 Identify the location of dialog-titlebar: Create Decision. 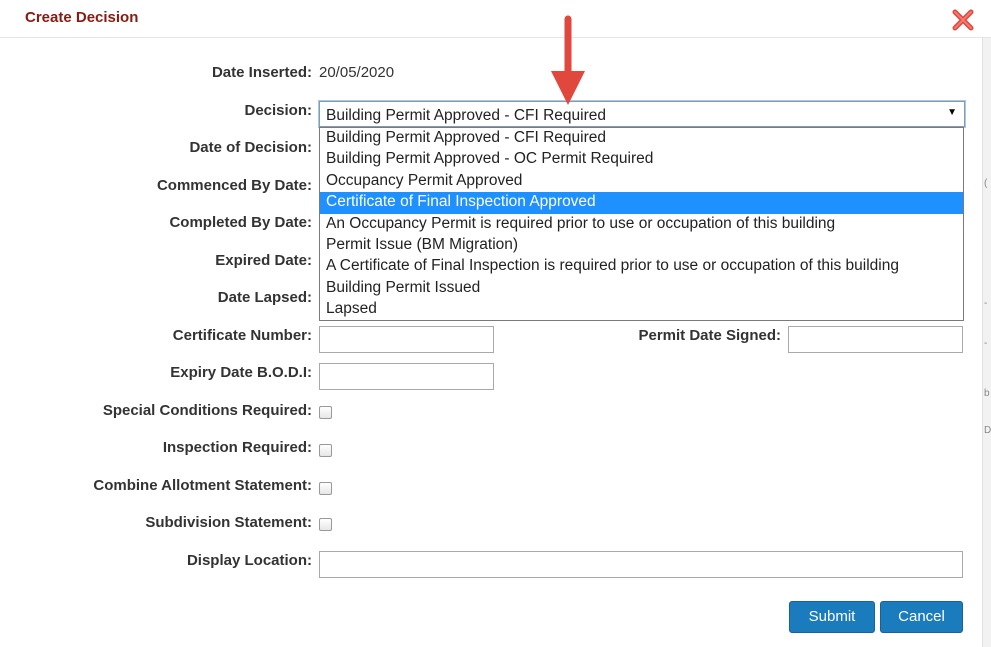
(495, 19).